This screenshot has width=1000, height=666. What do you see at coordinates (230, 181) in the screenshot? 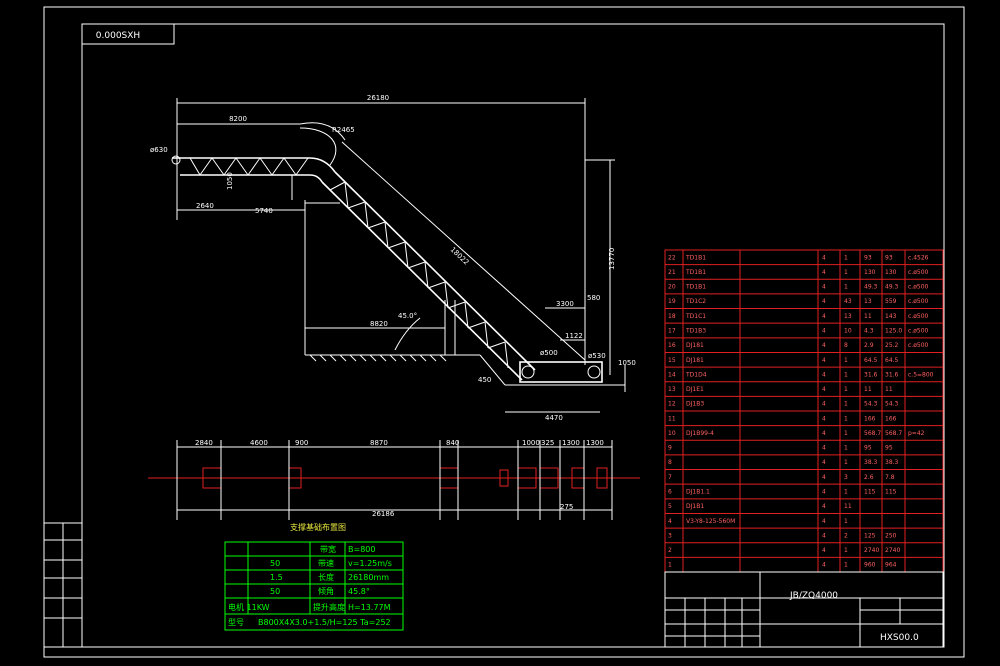
I see `dim-height-left: 1050` at bounding box center [230, 181].